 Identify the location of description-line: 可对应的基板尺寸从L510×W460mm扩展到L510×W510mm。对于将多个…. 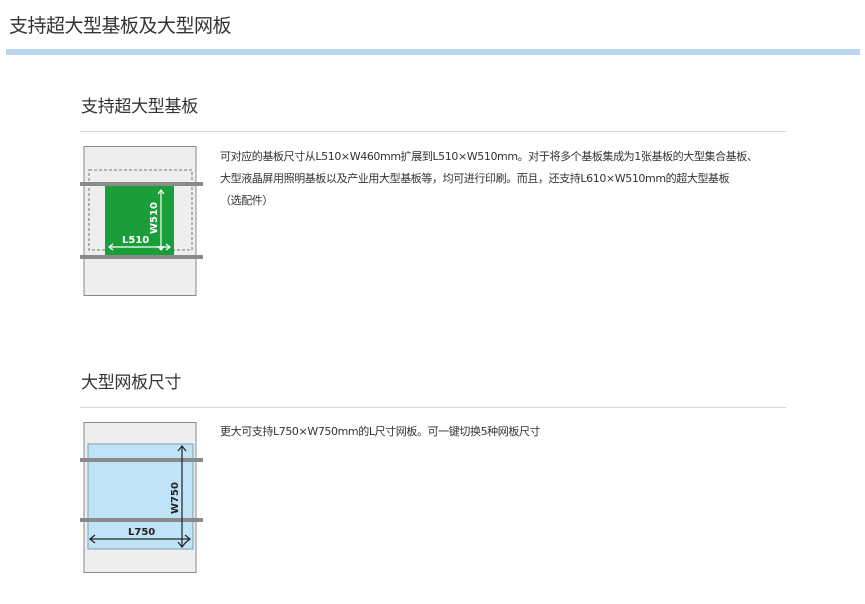
(489, 156).